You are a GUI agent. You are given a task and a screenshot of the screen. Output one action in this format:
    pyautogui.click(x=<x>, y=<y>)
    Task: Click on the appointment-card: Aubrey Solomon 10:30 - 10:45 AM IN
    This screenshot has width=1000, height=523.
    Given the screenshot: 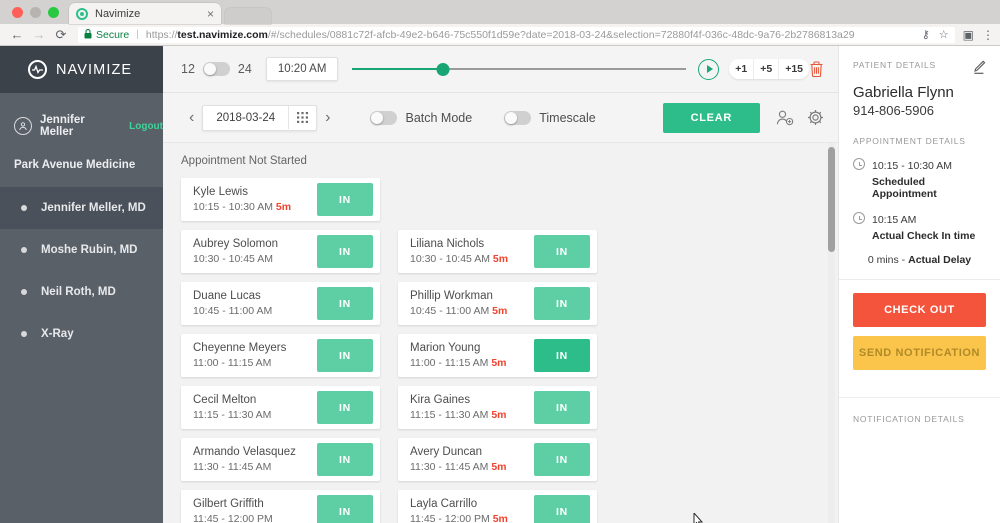 What is the action you would take?
    pyautogui.click(x=280, y=251)
    